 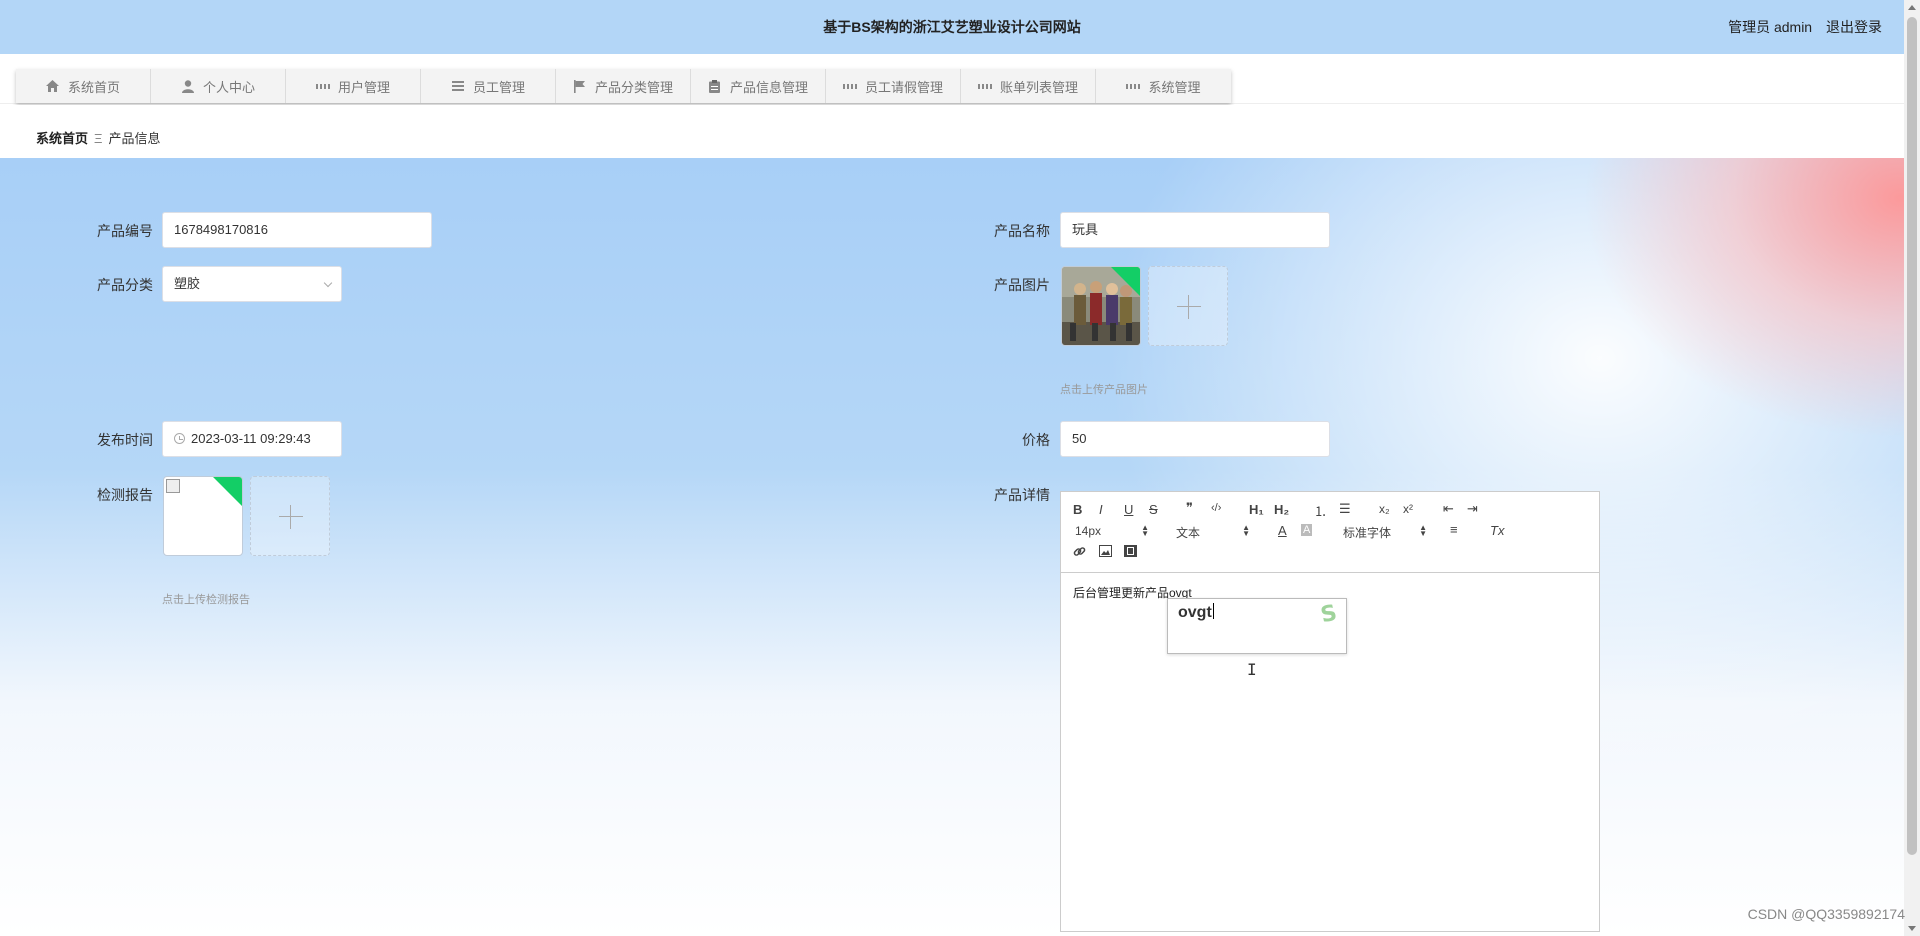 What do you see at coordinates (1188, 533) in the screenshot?
I see `header-value: 文本` at bounding box center [1188, 533].